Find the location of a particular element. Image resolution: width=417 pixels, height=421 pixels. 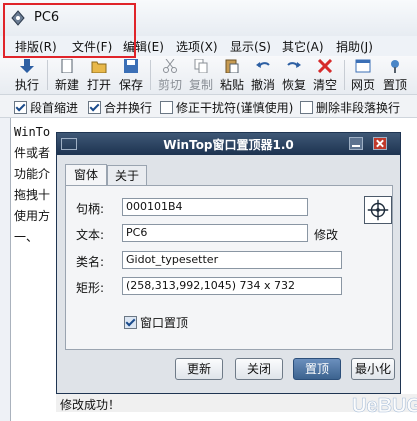

undo-icon is located at coordinates (263, 65).